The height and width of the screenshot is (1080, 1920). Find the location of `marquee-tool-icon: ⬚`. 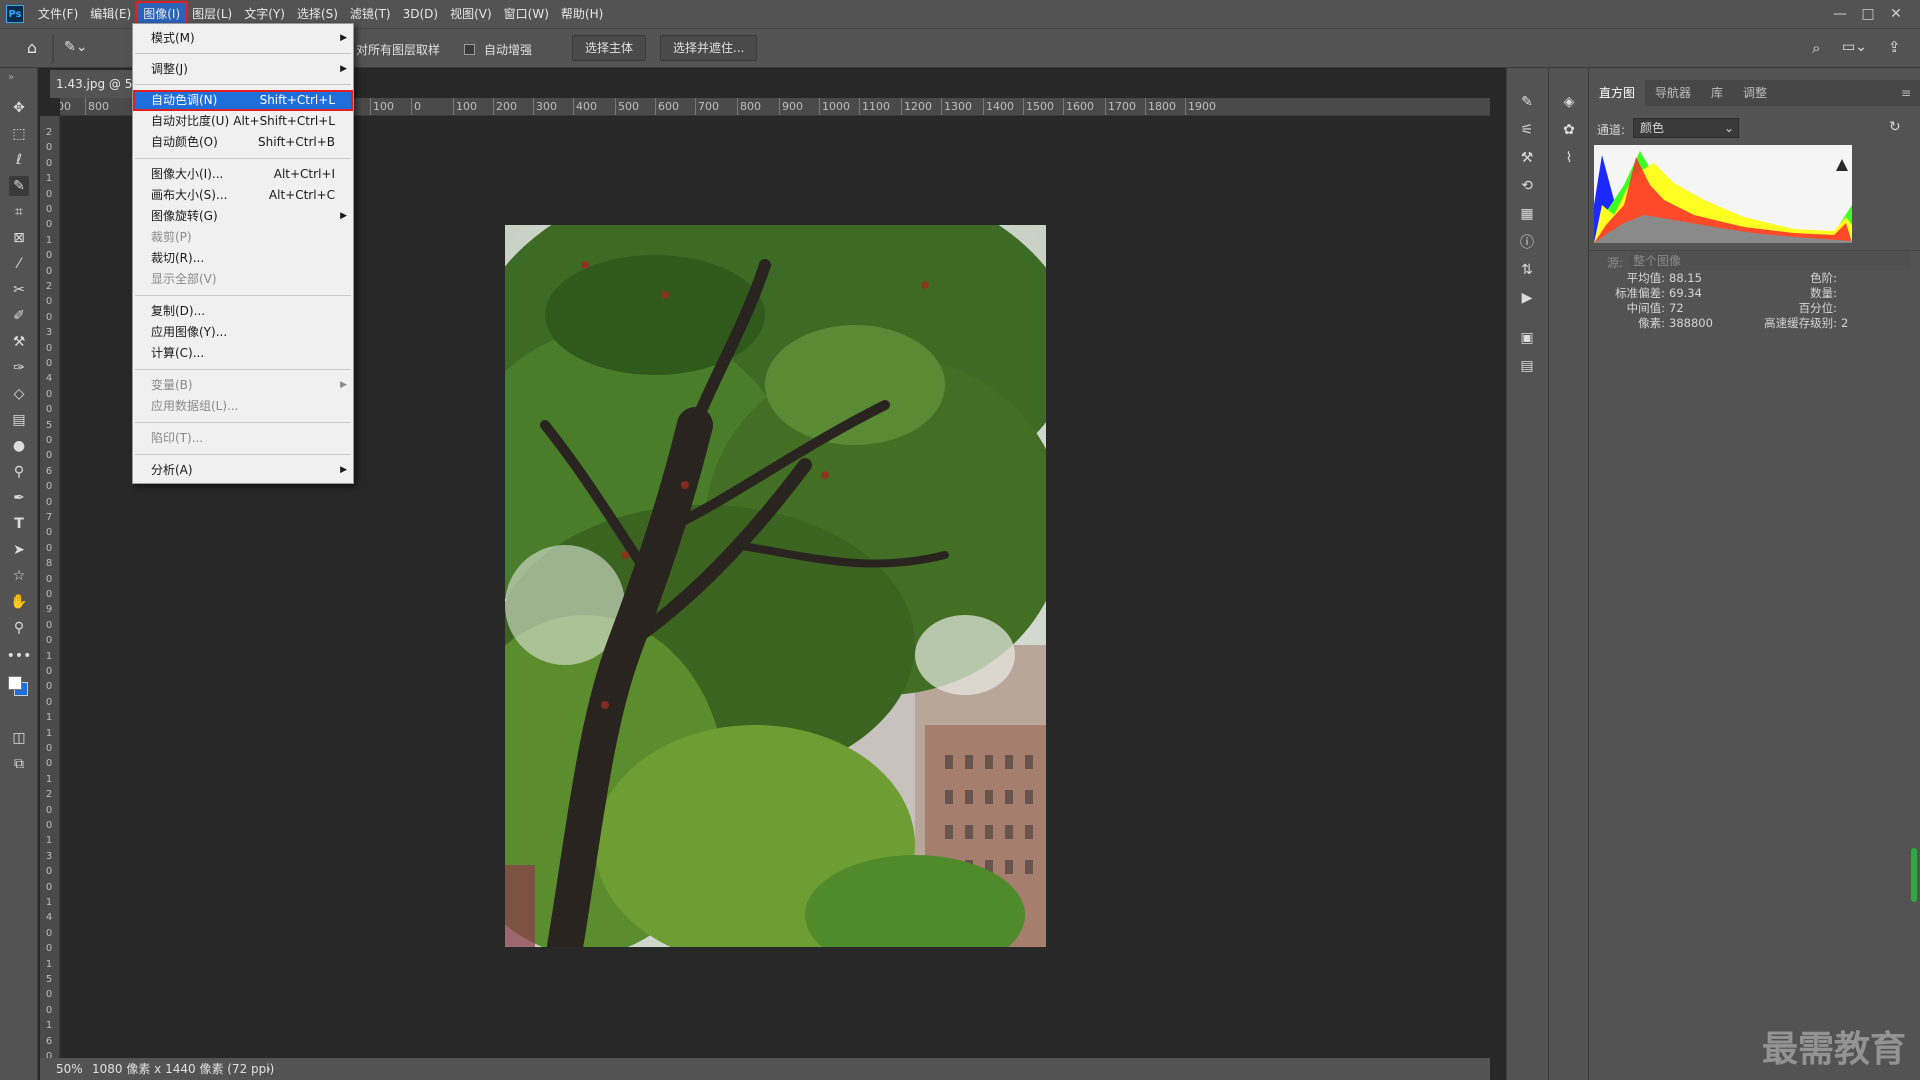

marquee-tool-icon: ⬚ is located at coordinates (19, 134).